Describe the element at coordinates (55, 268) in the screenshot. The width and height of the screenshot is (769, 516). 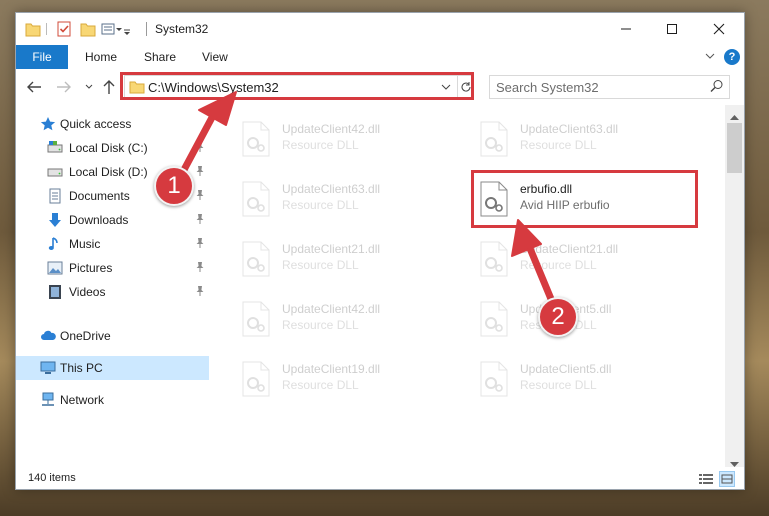
I see `pictures-icon` at that location.